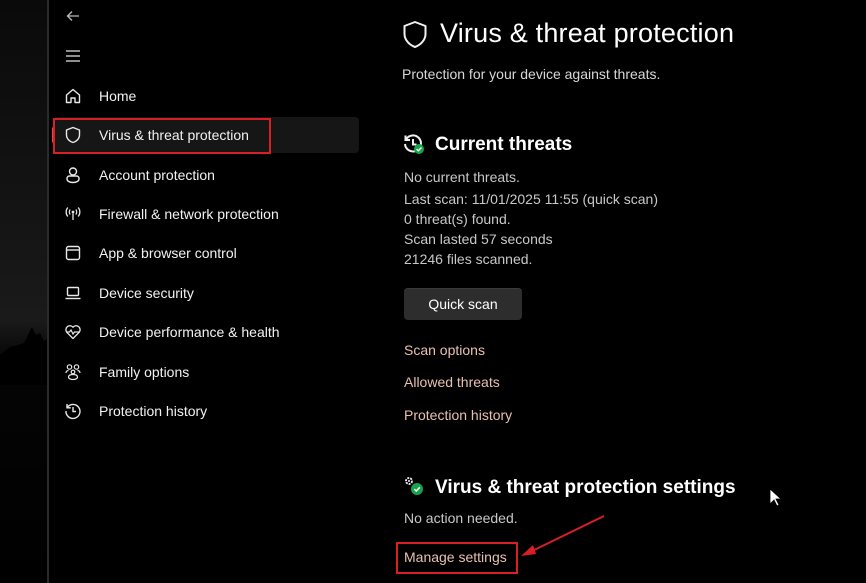 The image size is (866, 583). I want to click on sidebar-item-label: Device performance & health, so click(189, 332).